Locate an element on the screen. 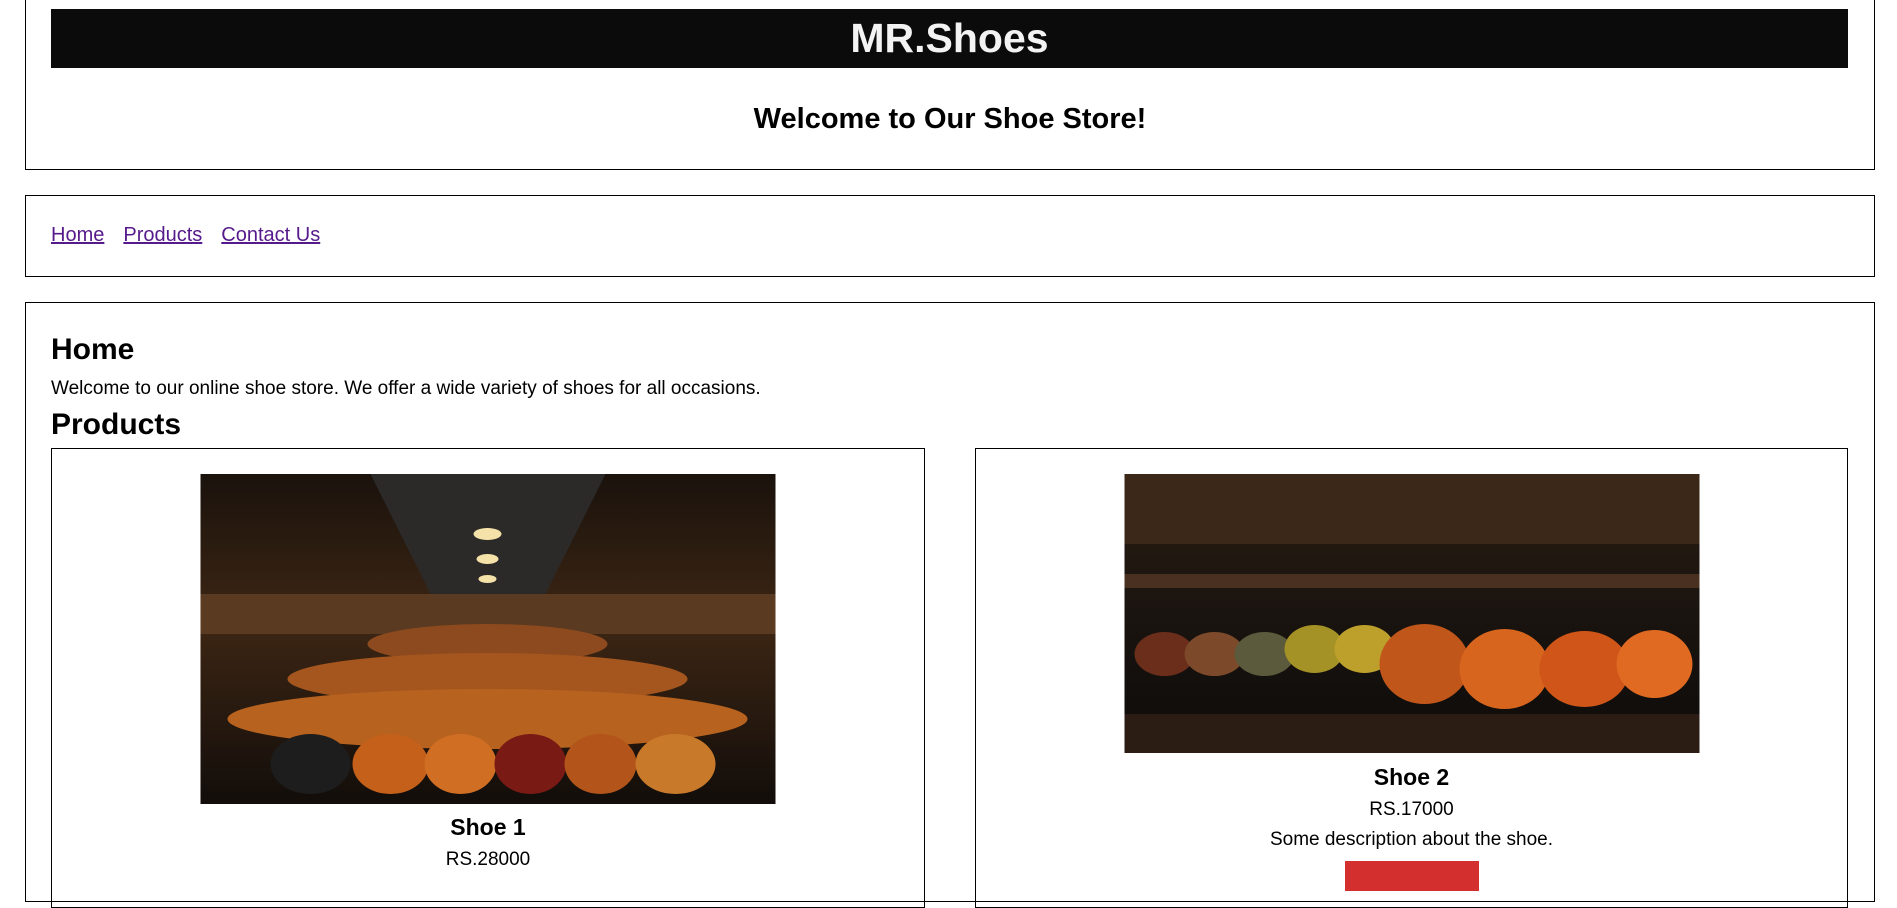 The image size is (1897, 908). home-heading: Home is located at coordinates (93, 349).